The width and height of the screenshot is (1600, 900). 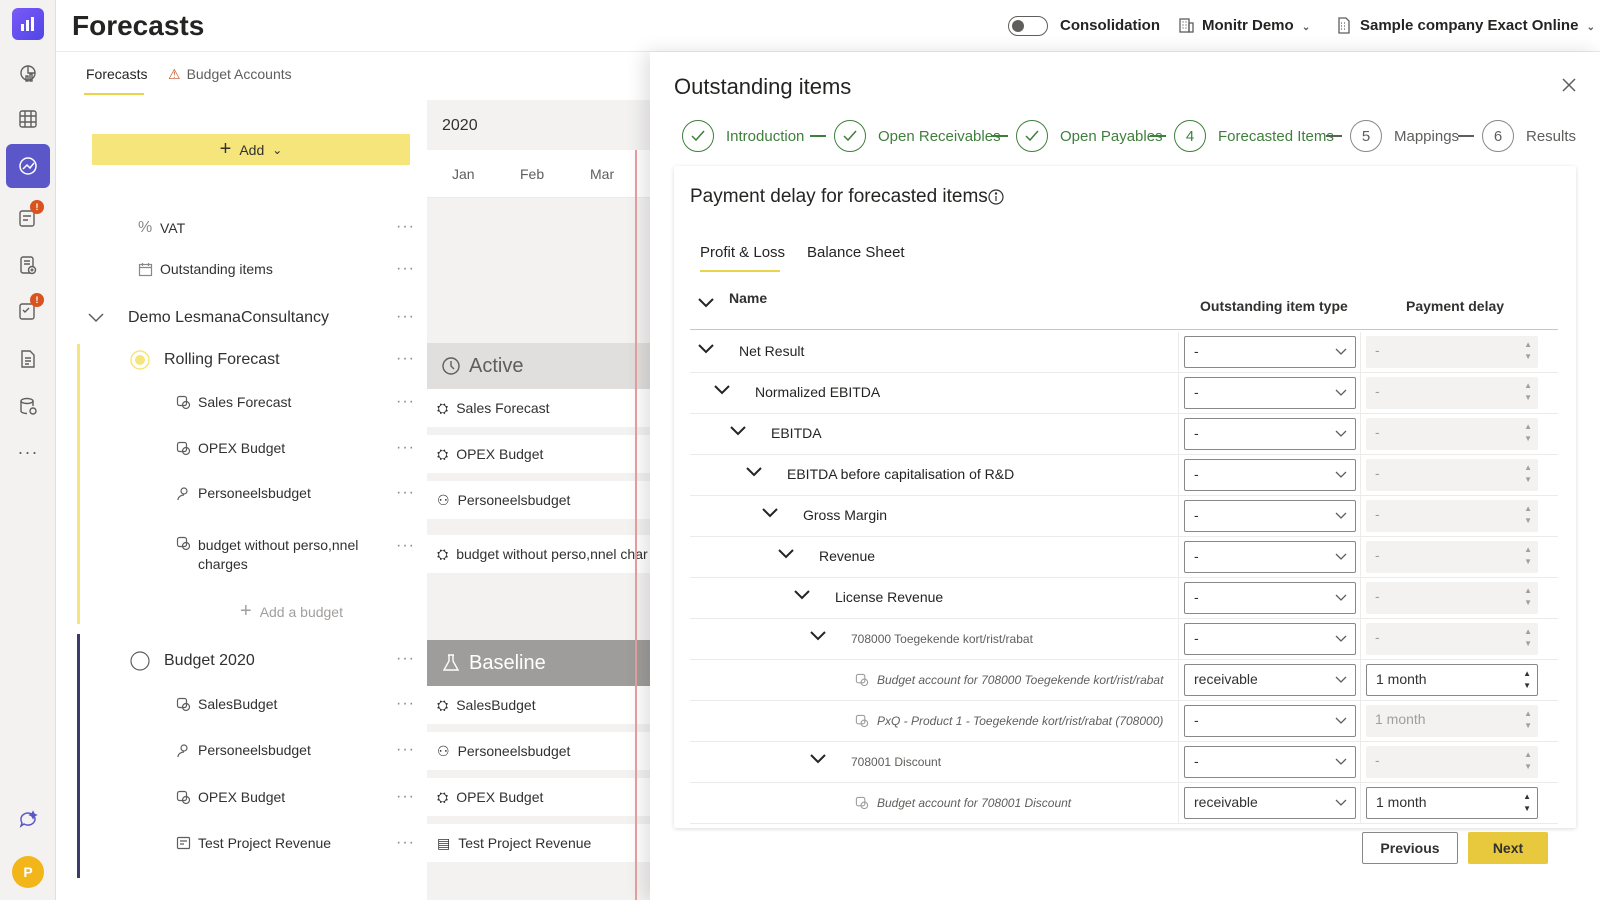 What do you see at coordinates (226, 704) in the screenshot?
I see `tree-item-salesbudget: SalesBudget` at bounding box center [226, 704].